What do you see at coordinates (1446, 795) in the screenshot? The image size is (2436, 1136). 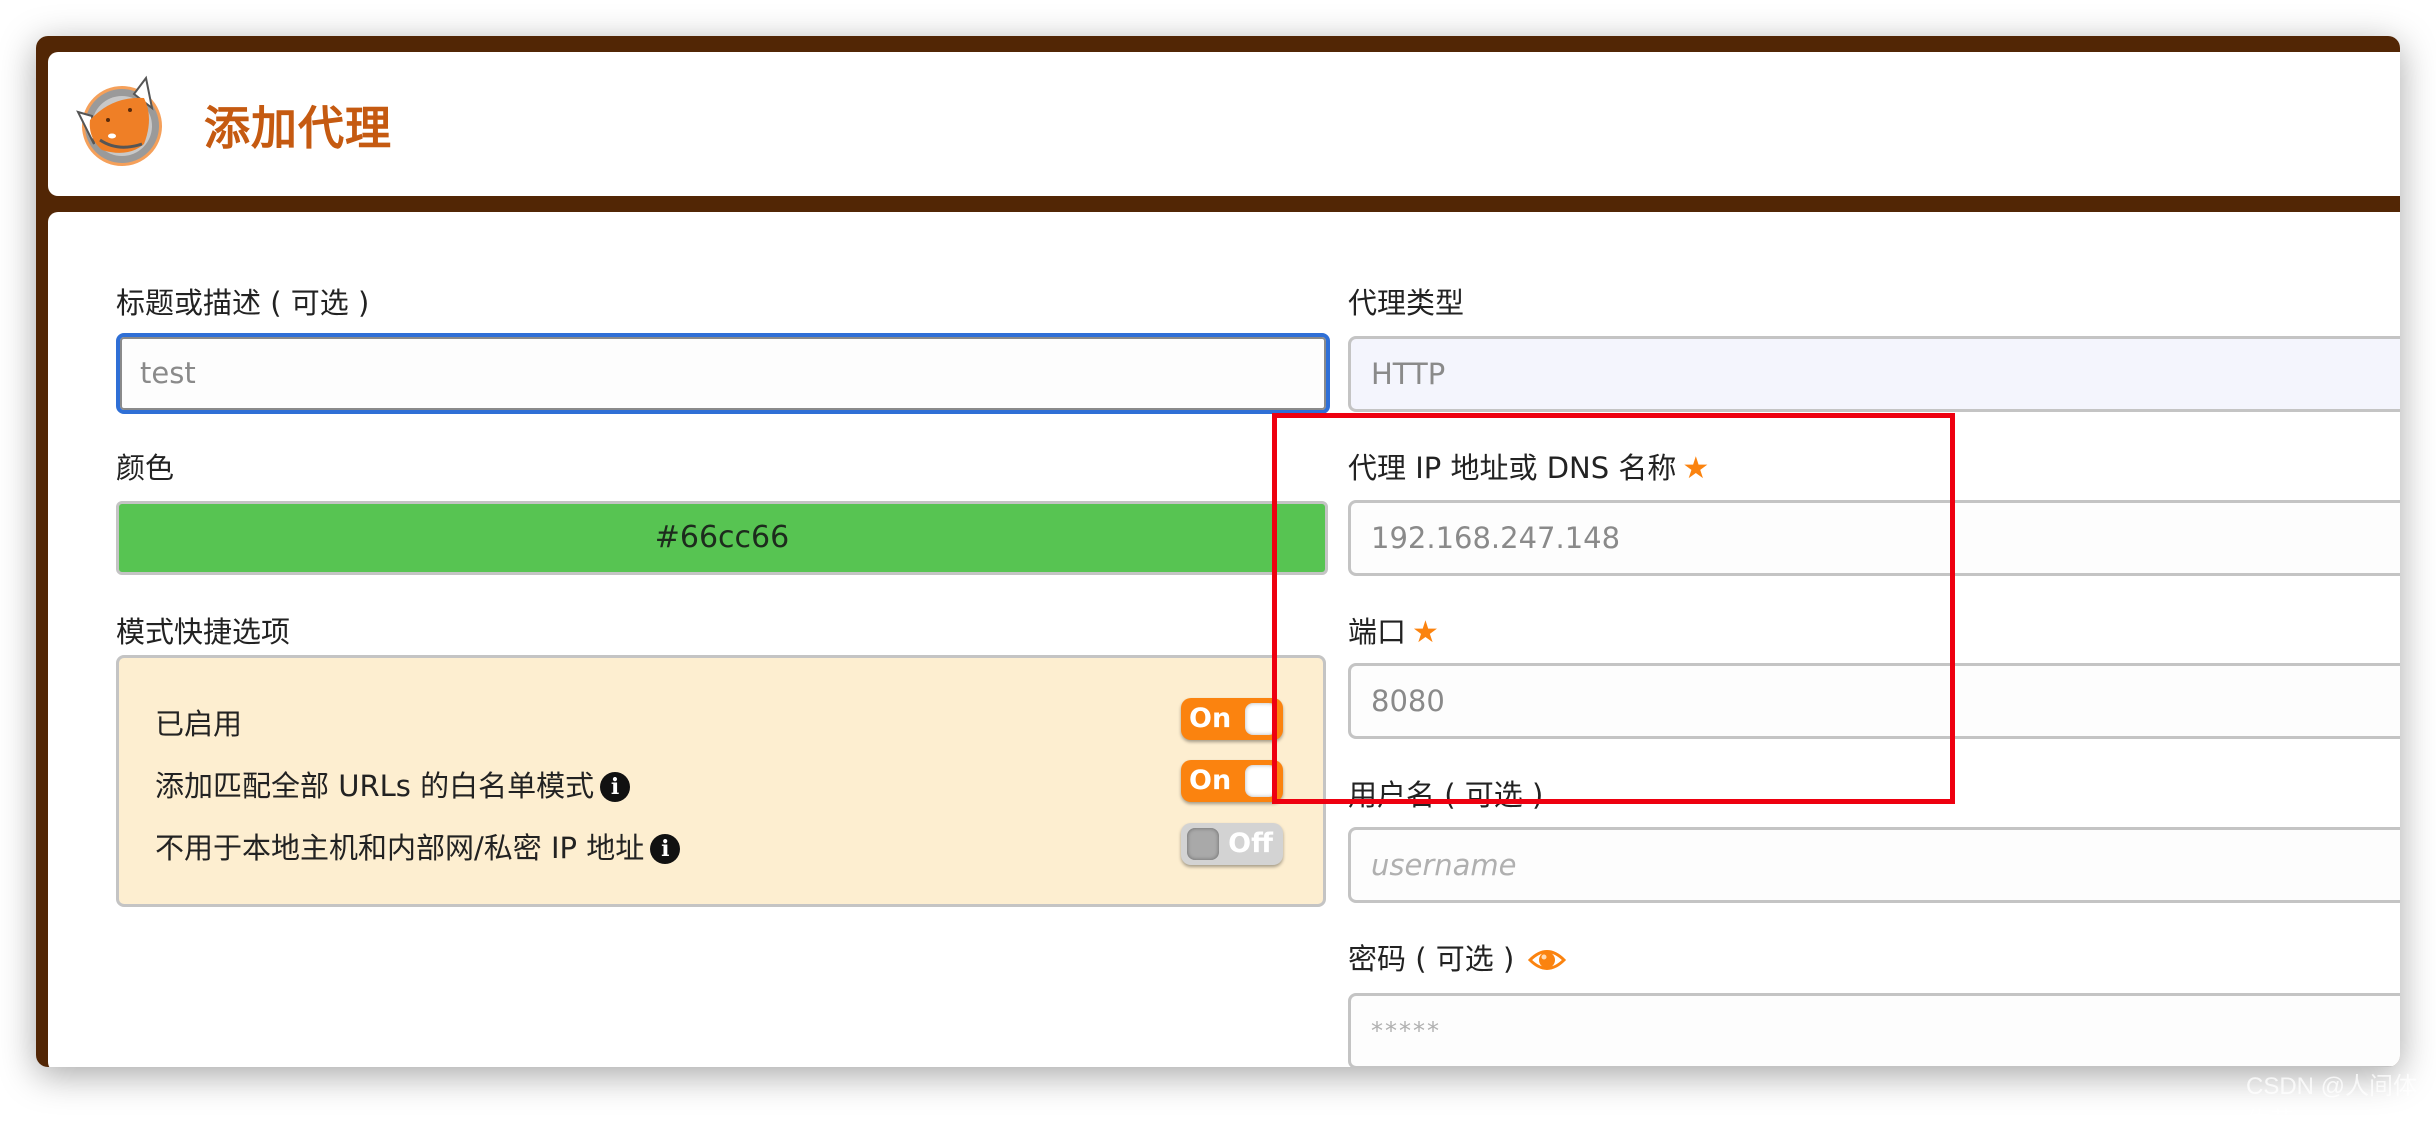 I see `username-label: 用户名 ( 可选 )` at bounding box center [1446, 795].